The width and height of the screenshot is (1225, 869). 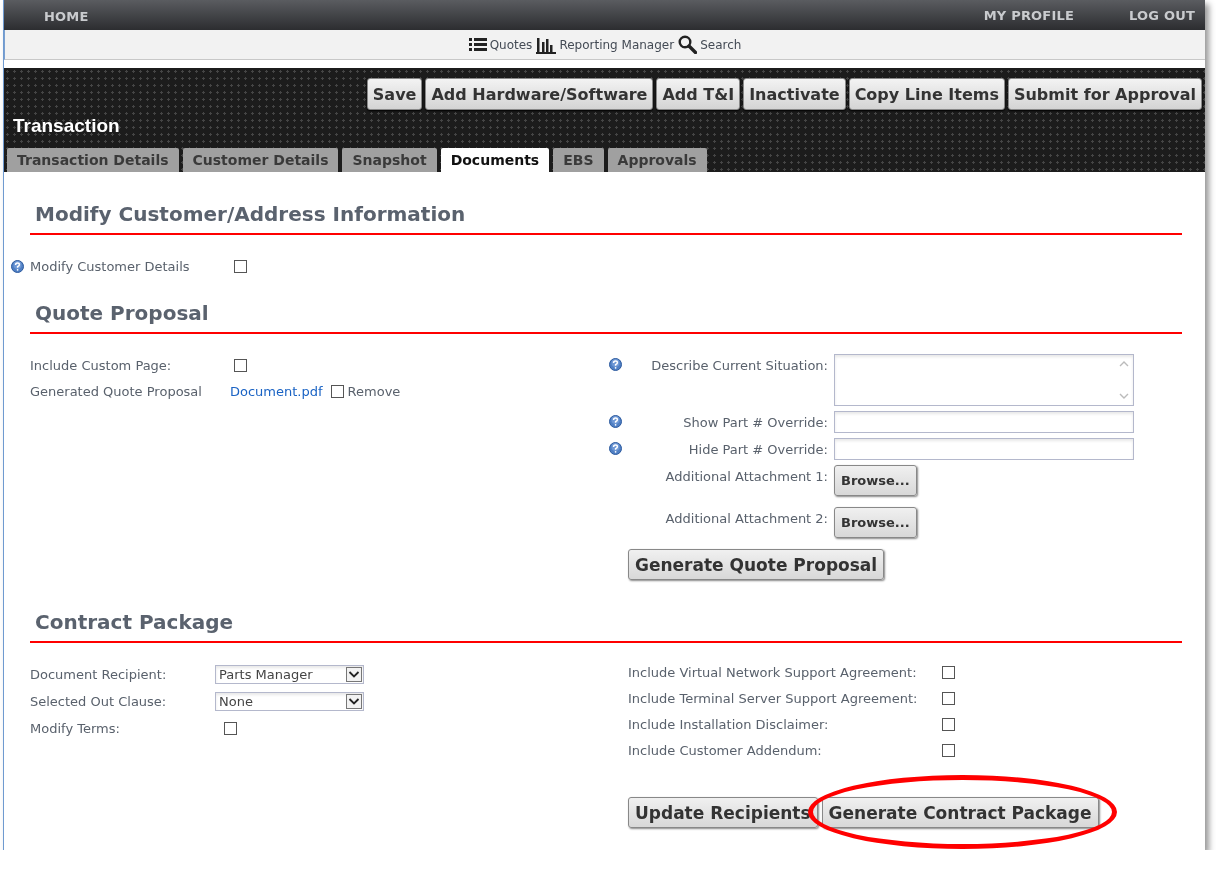 What do you see at coordinates (546, 44) in the screenshot?
I see `bar-chart-icon` at bounding box center [546, 44].